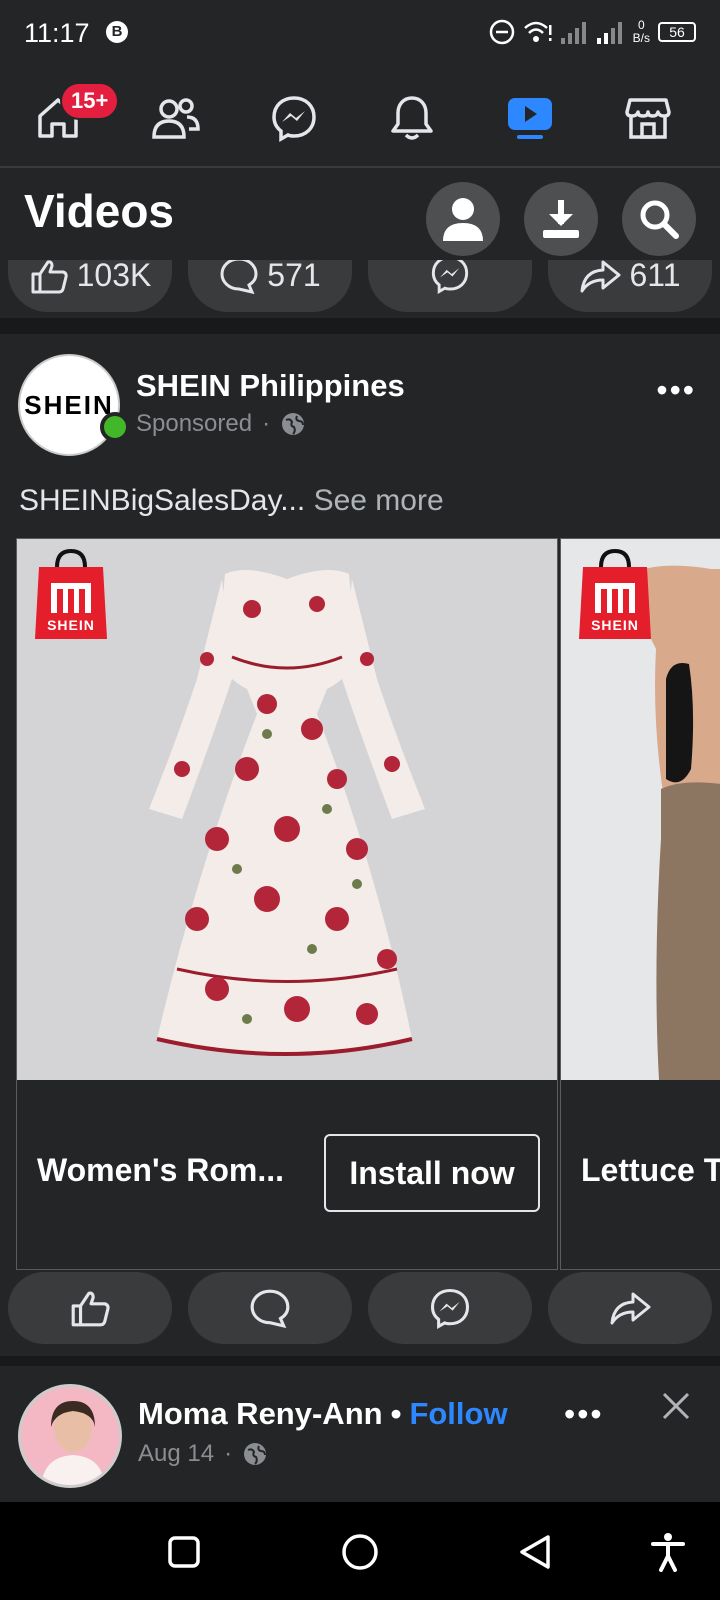 The width and height of the screenshot is (720, 1600). What do you see at coordinates (69, 405) in the screenshot?
I see `avatar: SHEIN` at bounding box center [69, 405].